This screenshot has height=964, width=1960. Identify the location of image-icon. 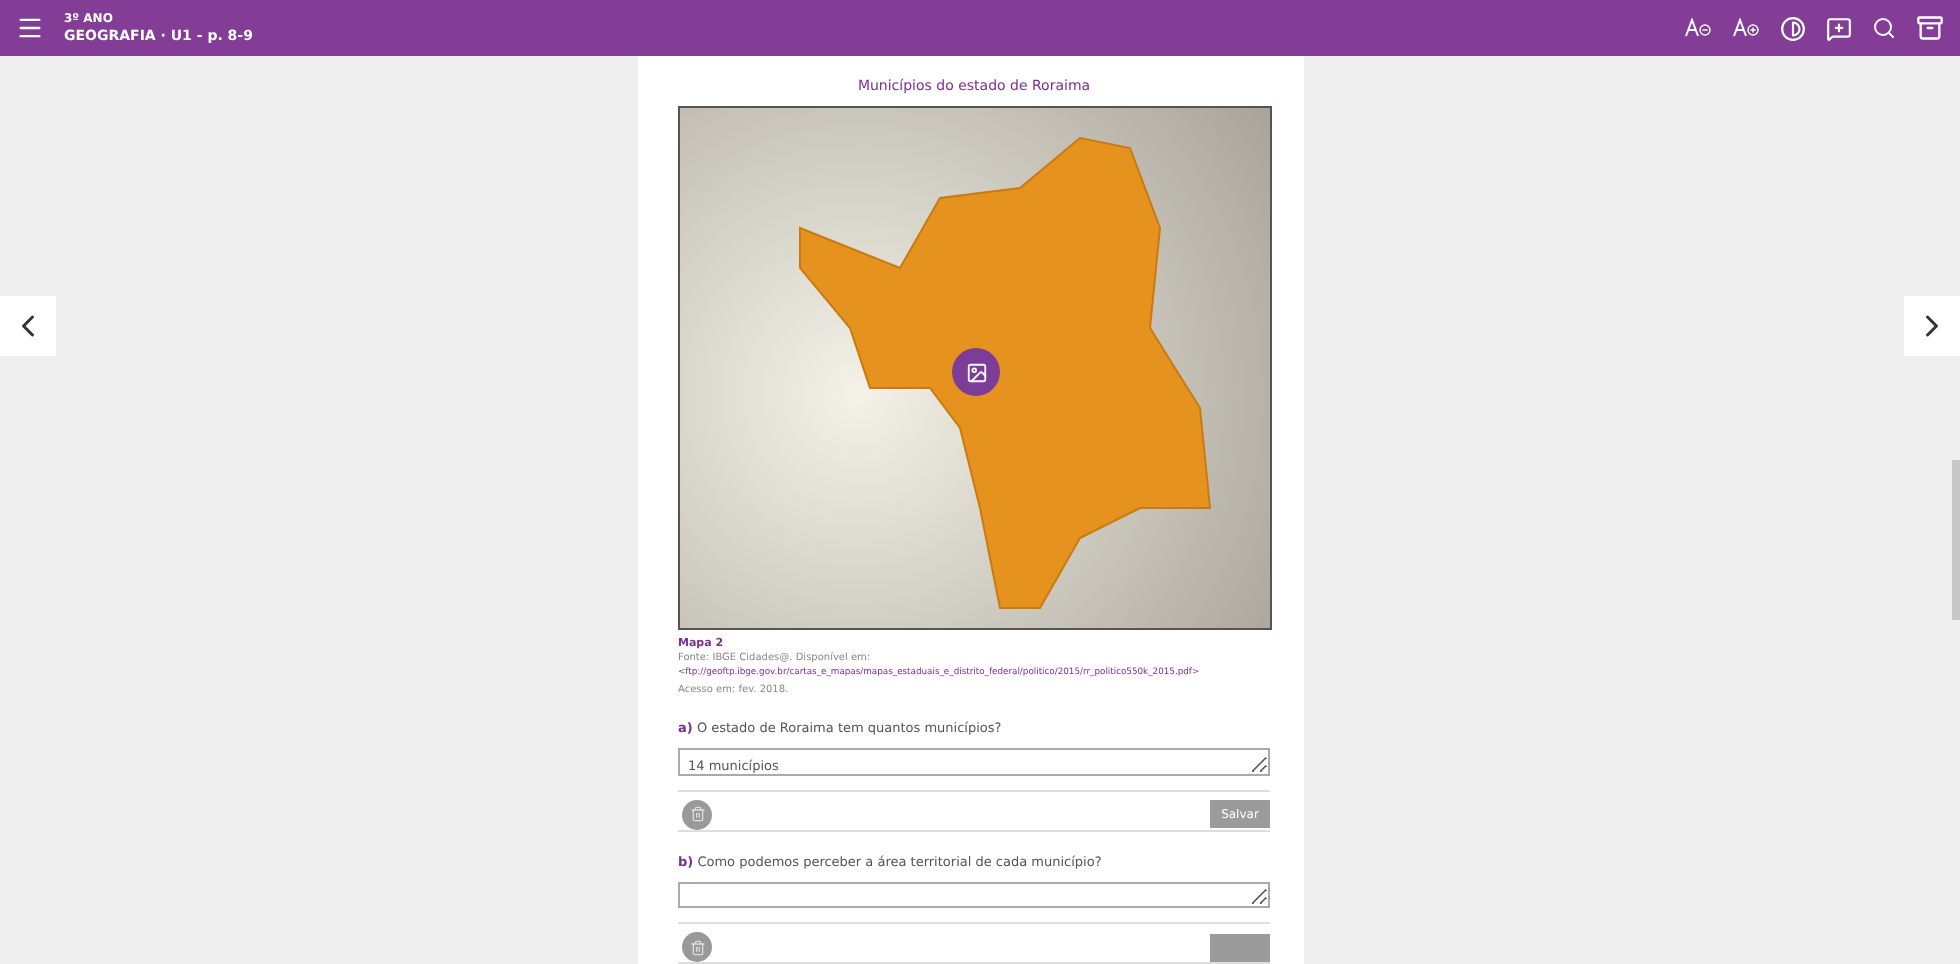
(976, 372).